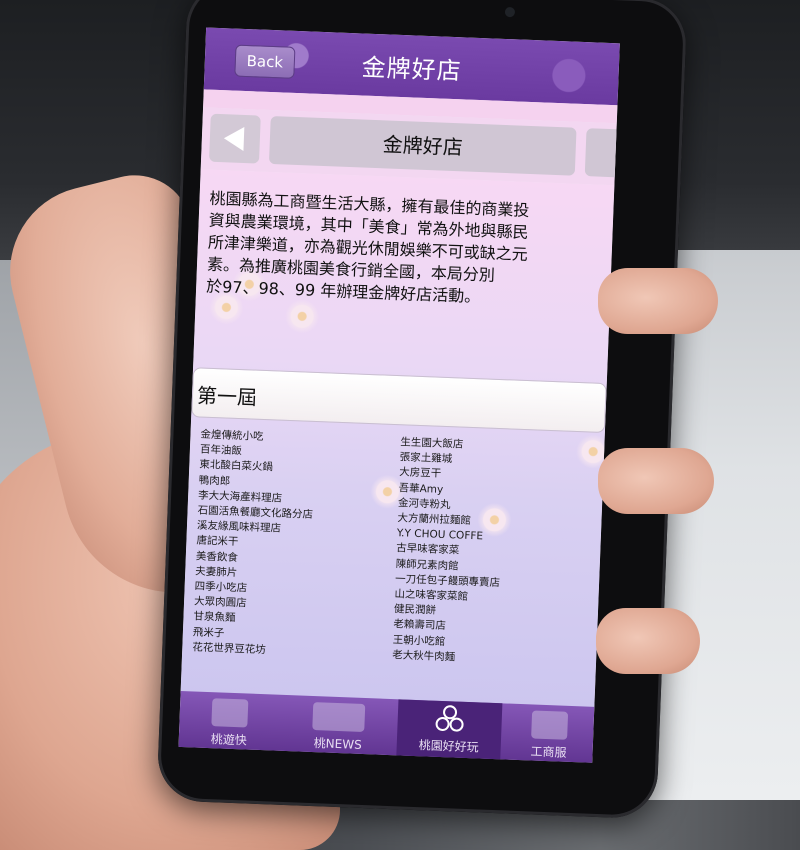  Describe the element at coordinates (448, 746) in the screenshot. I see `nav-label: 桃園好好玩` at that location.